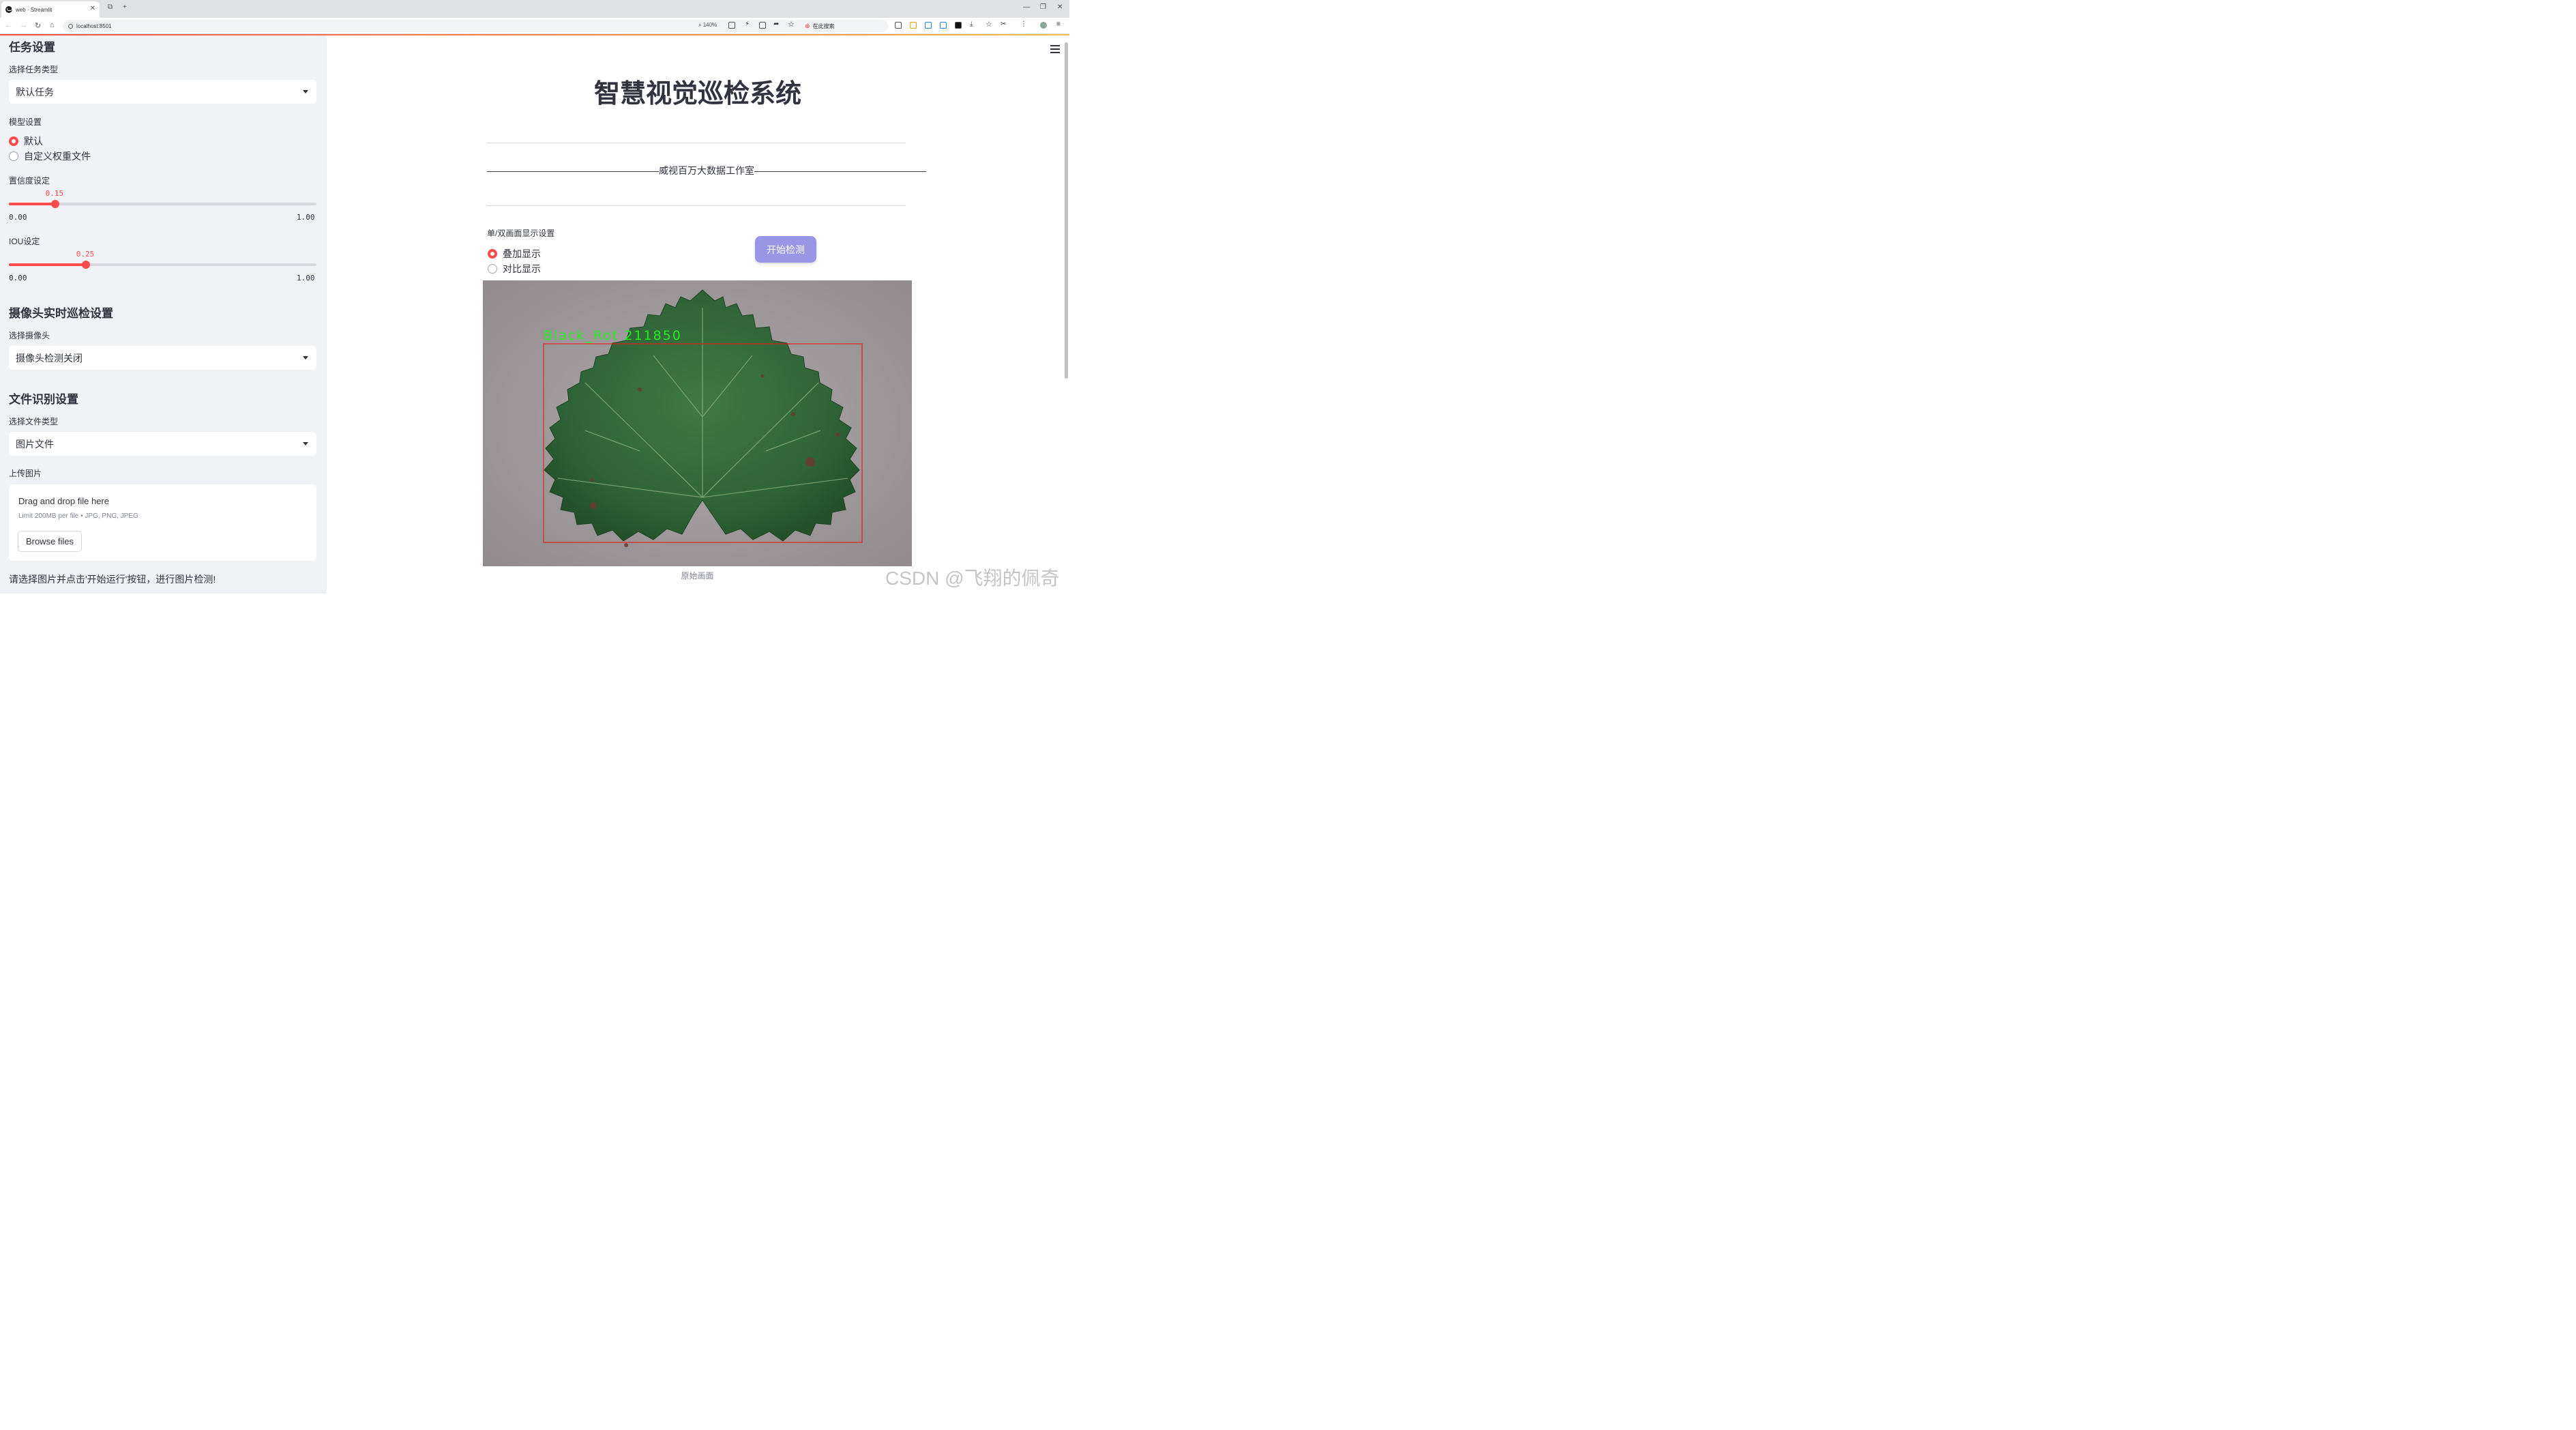  I want to click on new-tab-icon: +, so click(125, 7).